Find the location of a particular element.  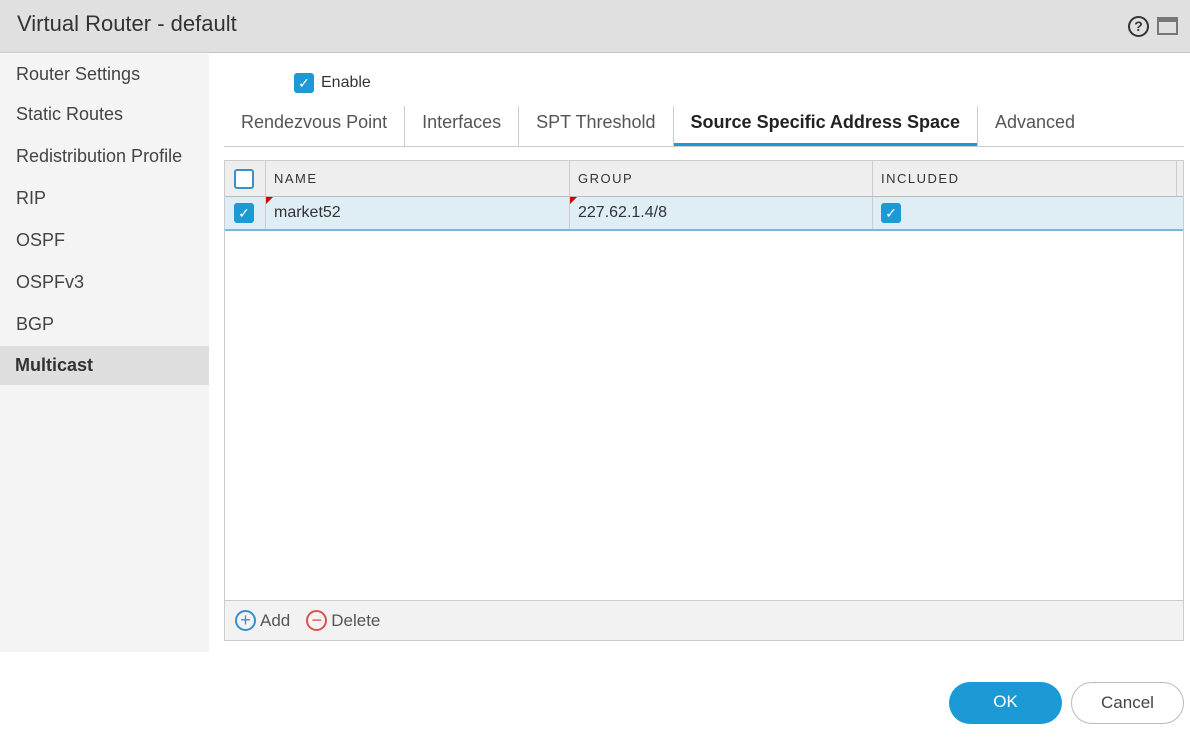

row-name: market52 is located at coordinates (307, 213).